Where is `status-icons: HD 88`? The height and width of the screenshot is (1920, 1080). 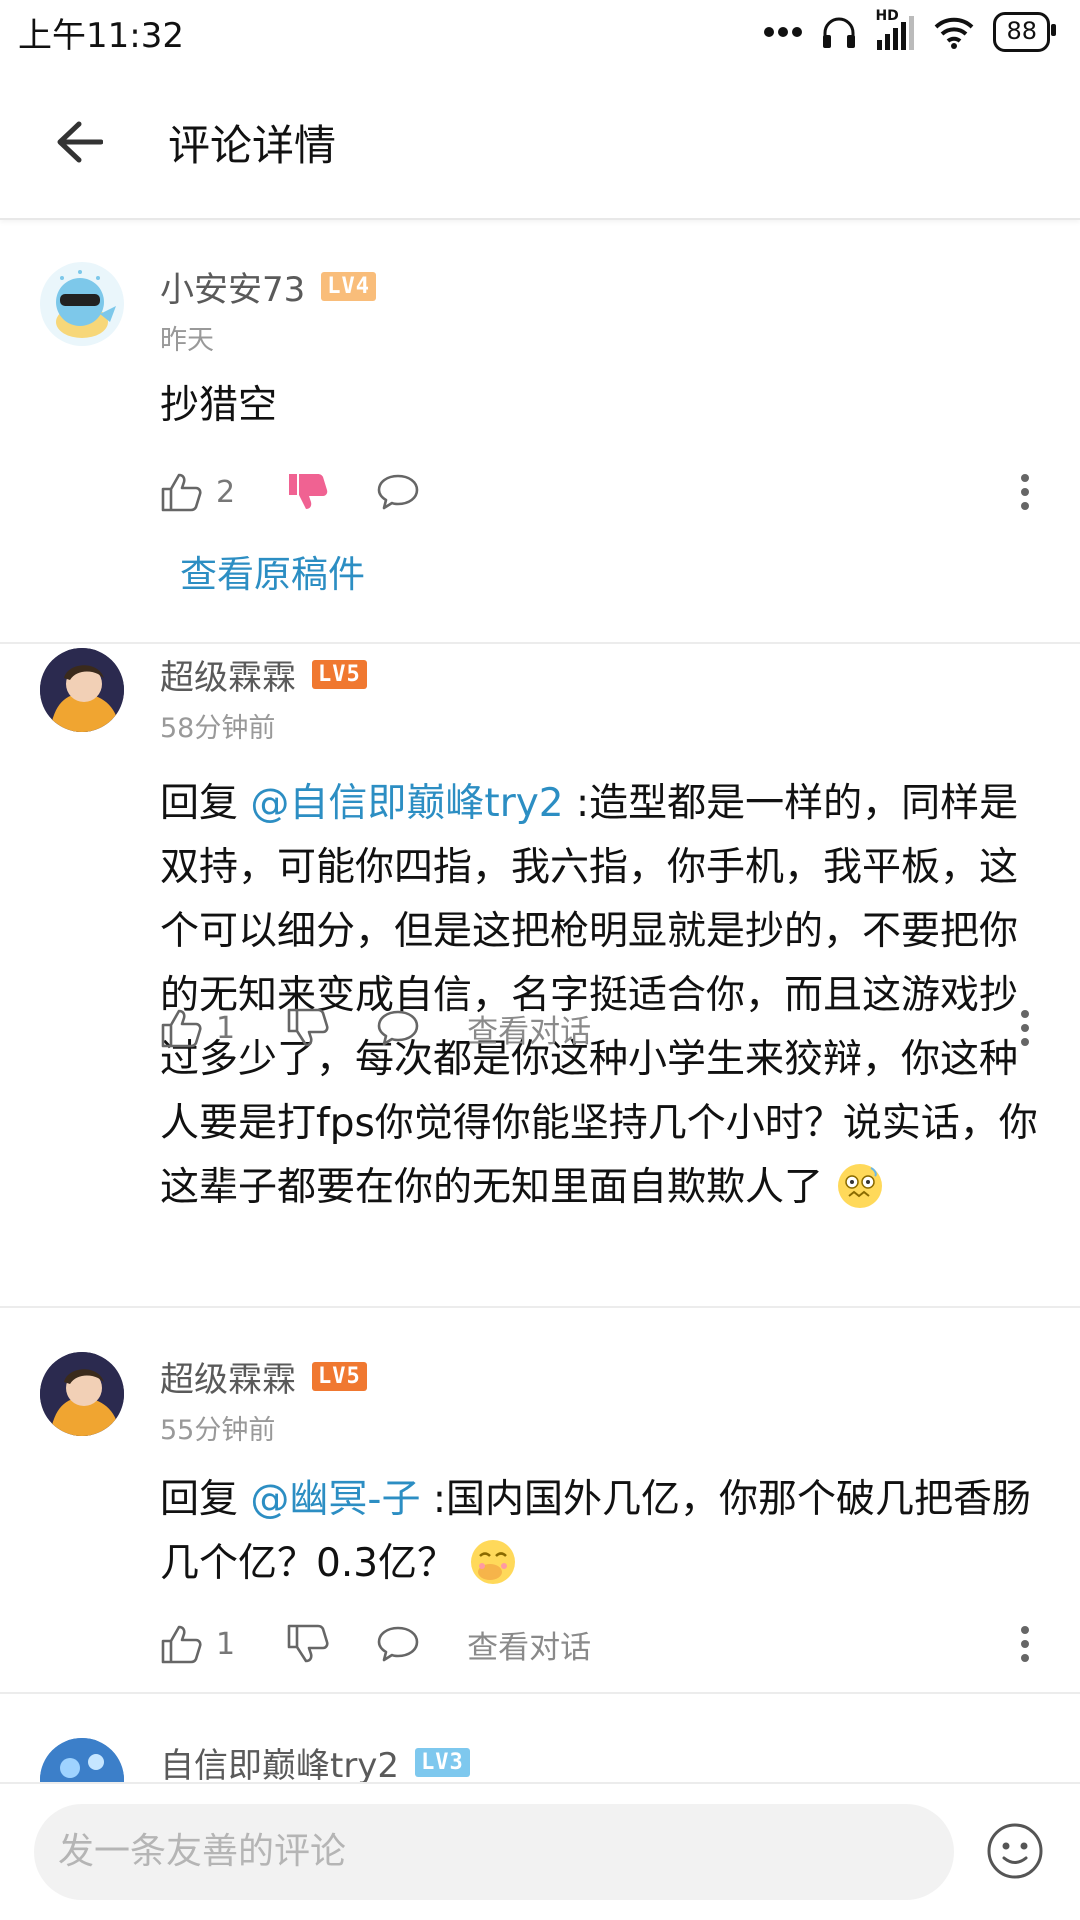 status-icons: HD 88 is located at coordinates (909, 30).